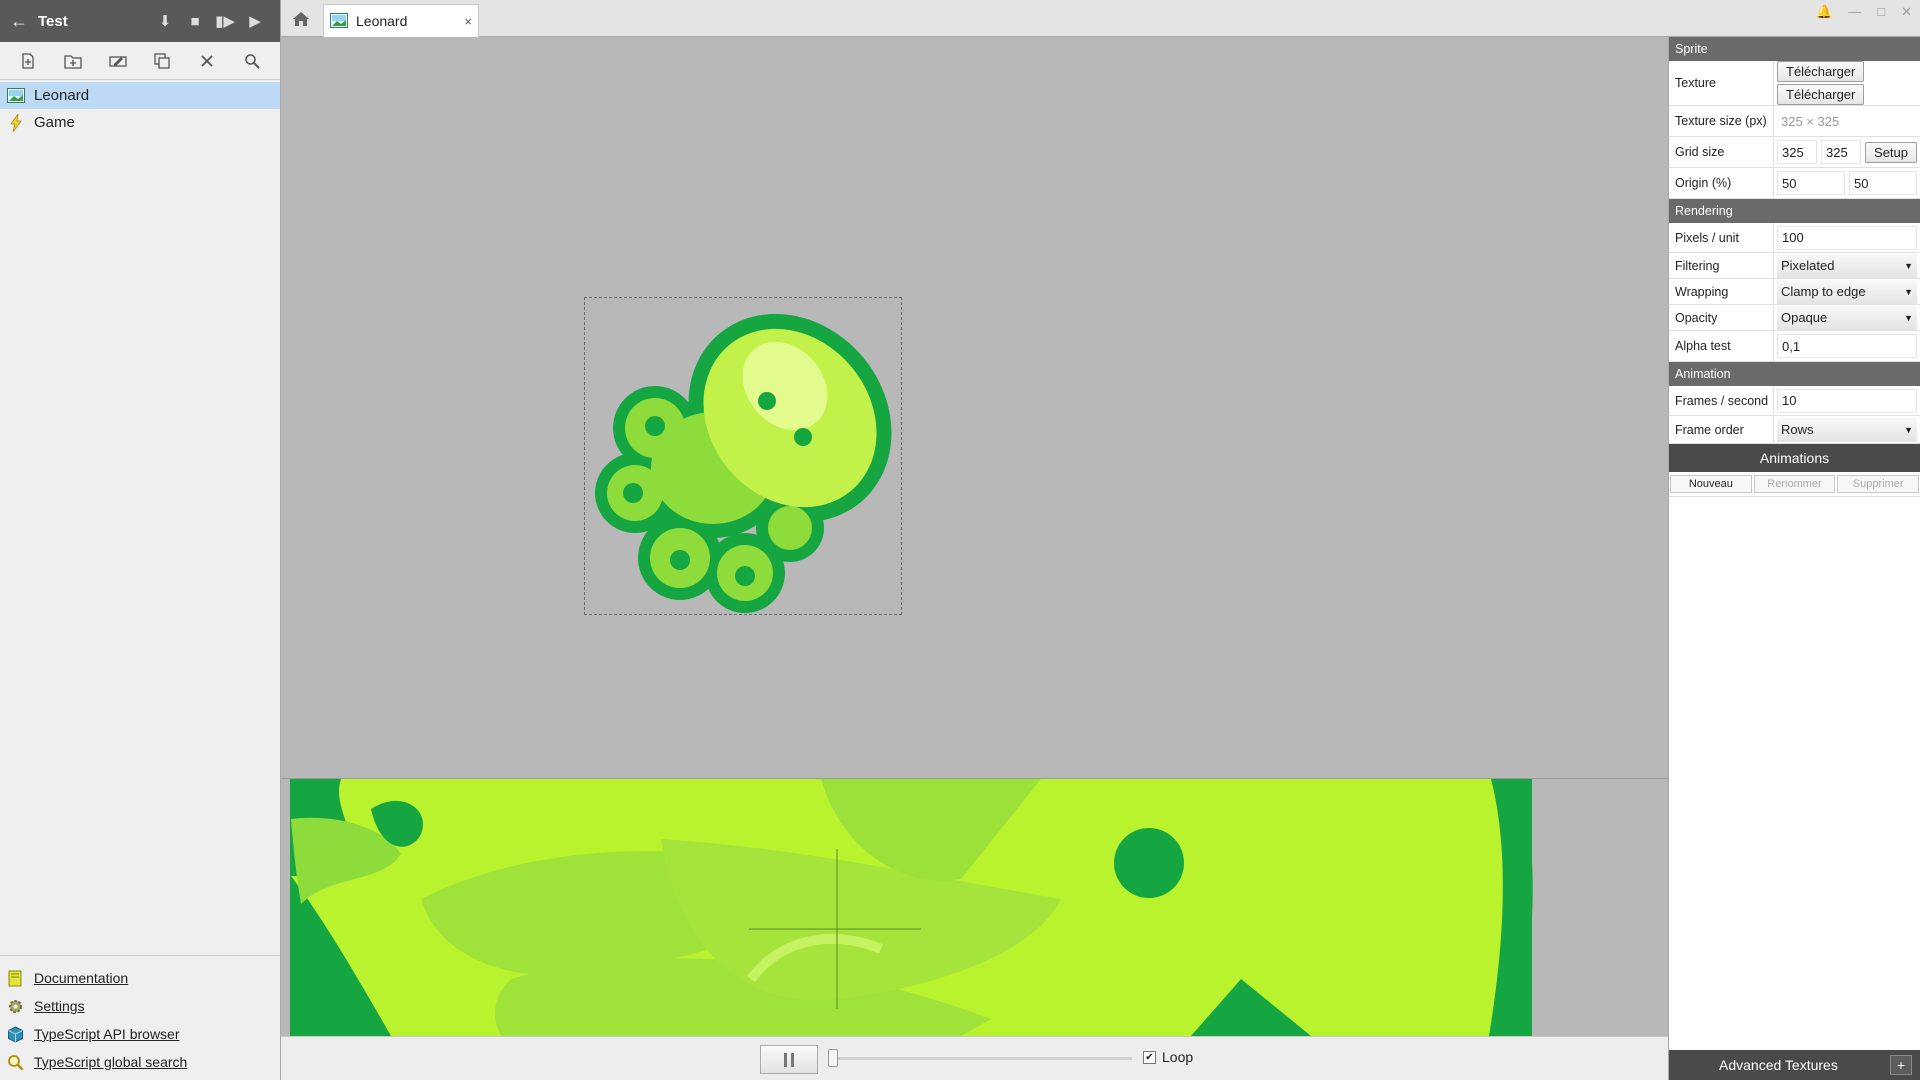  I want to click on pixels-per-unit-input: 100, so click(1847, 237).